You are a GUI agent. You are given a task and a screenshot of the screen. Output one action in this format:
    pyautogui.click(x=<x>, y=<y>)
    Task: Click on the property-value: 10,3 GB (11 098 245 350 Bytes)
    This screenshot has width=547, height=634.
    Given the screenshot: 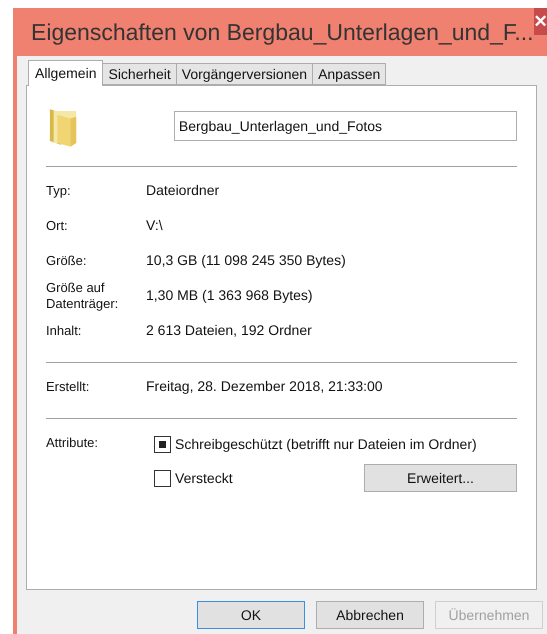 What is the action you would take?
    pyautogui.click(x=246, y=260)
    